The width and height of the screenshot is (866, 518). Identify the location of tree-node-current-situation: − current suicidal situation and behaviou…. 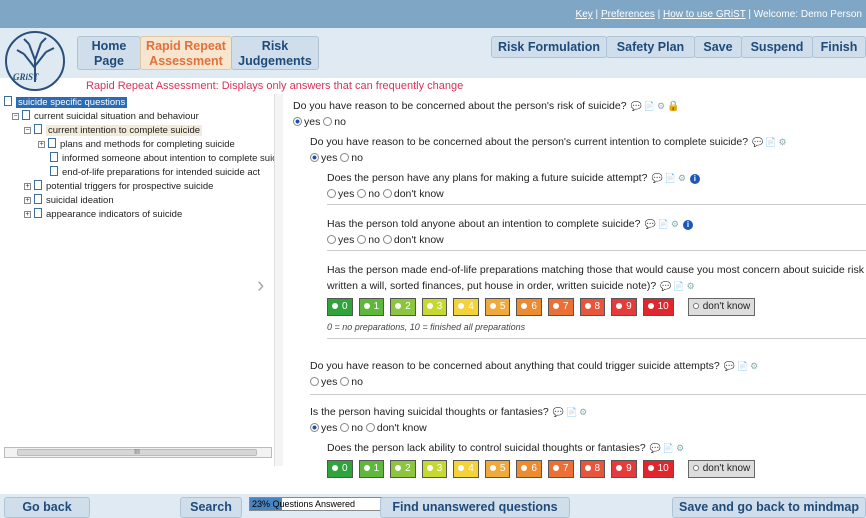
(105, 116).